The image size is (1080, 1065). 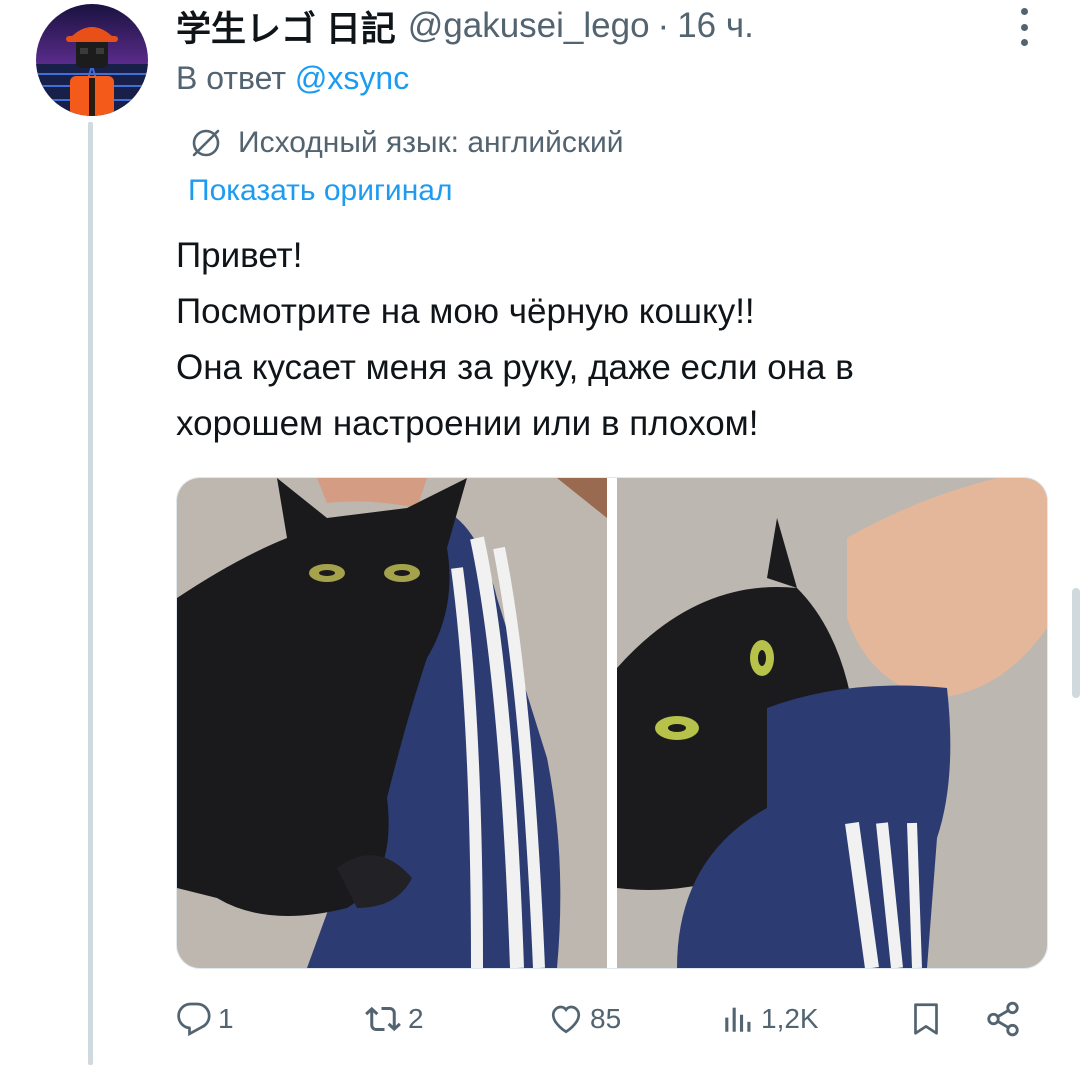 I want to click on avatar, so click(x=92, y=60).